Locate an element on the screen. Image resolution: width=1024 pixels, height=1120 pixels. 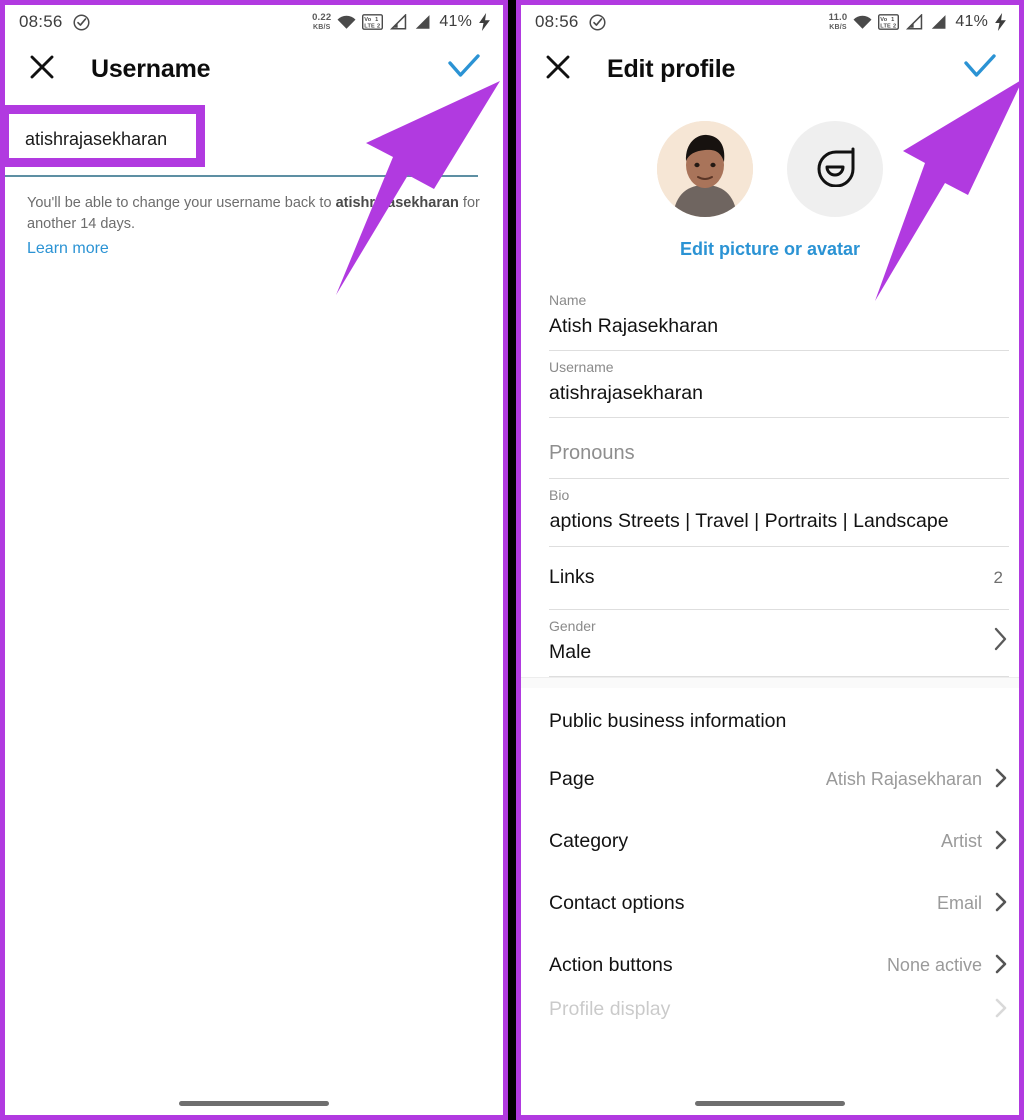
network-speed-indicator: 0.22 KB/S is located at coordinates (322, 21).